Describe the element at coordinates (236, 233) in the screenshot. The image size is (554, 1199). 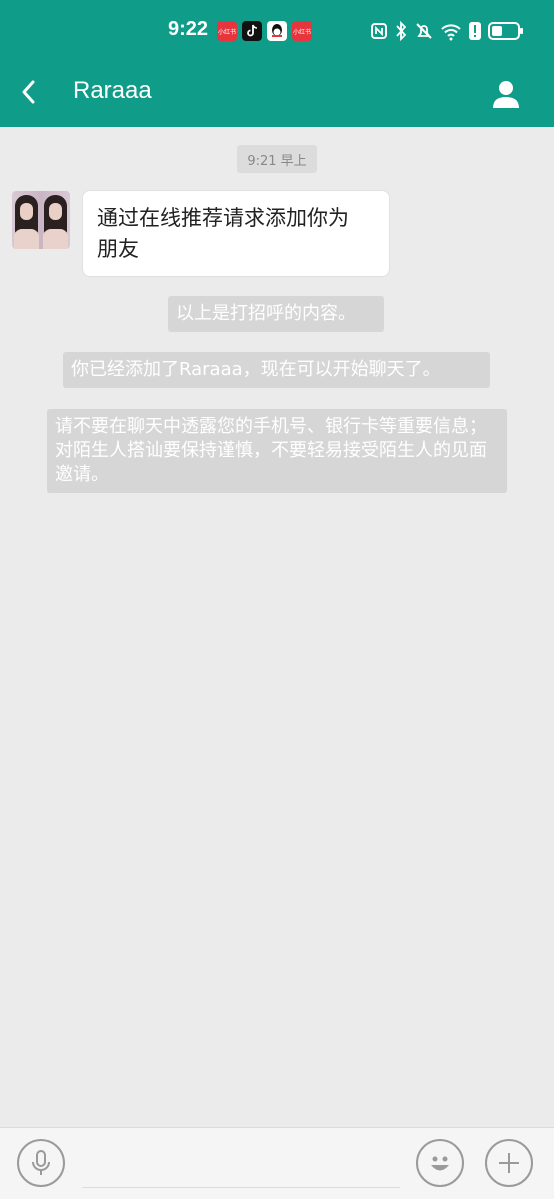
I see `incoming-message-bubble: 通过在线推荐请求添加你为 朋友` at that location.